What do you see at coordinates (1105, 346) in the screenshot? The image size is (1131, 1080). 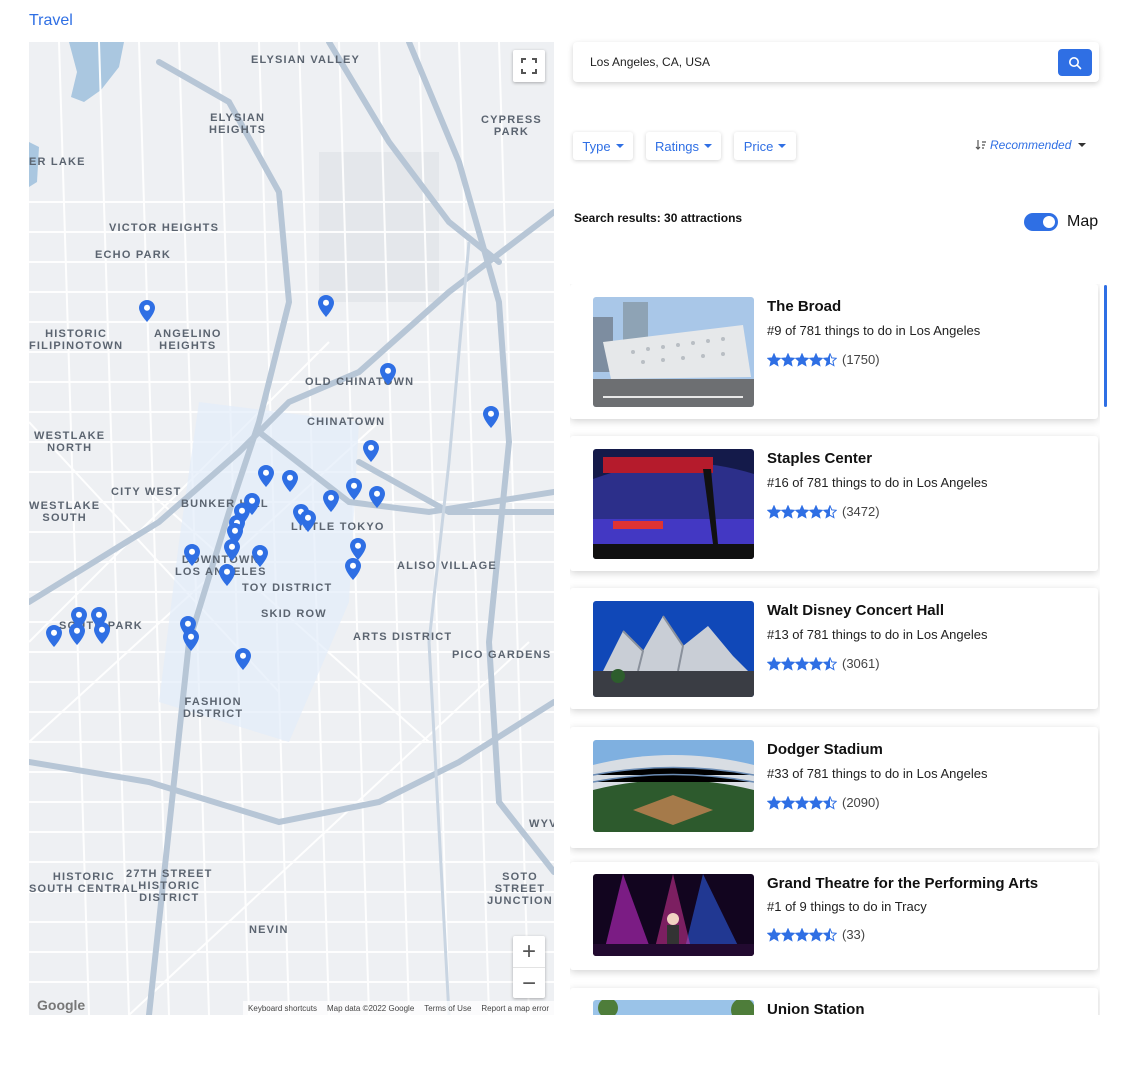 I see `list-scrollbar` at bounding box center [1105, 346].